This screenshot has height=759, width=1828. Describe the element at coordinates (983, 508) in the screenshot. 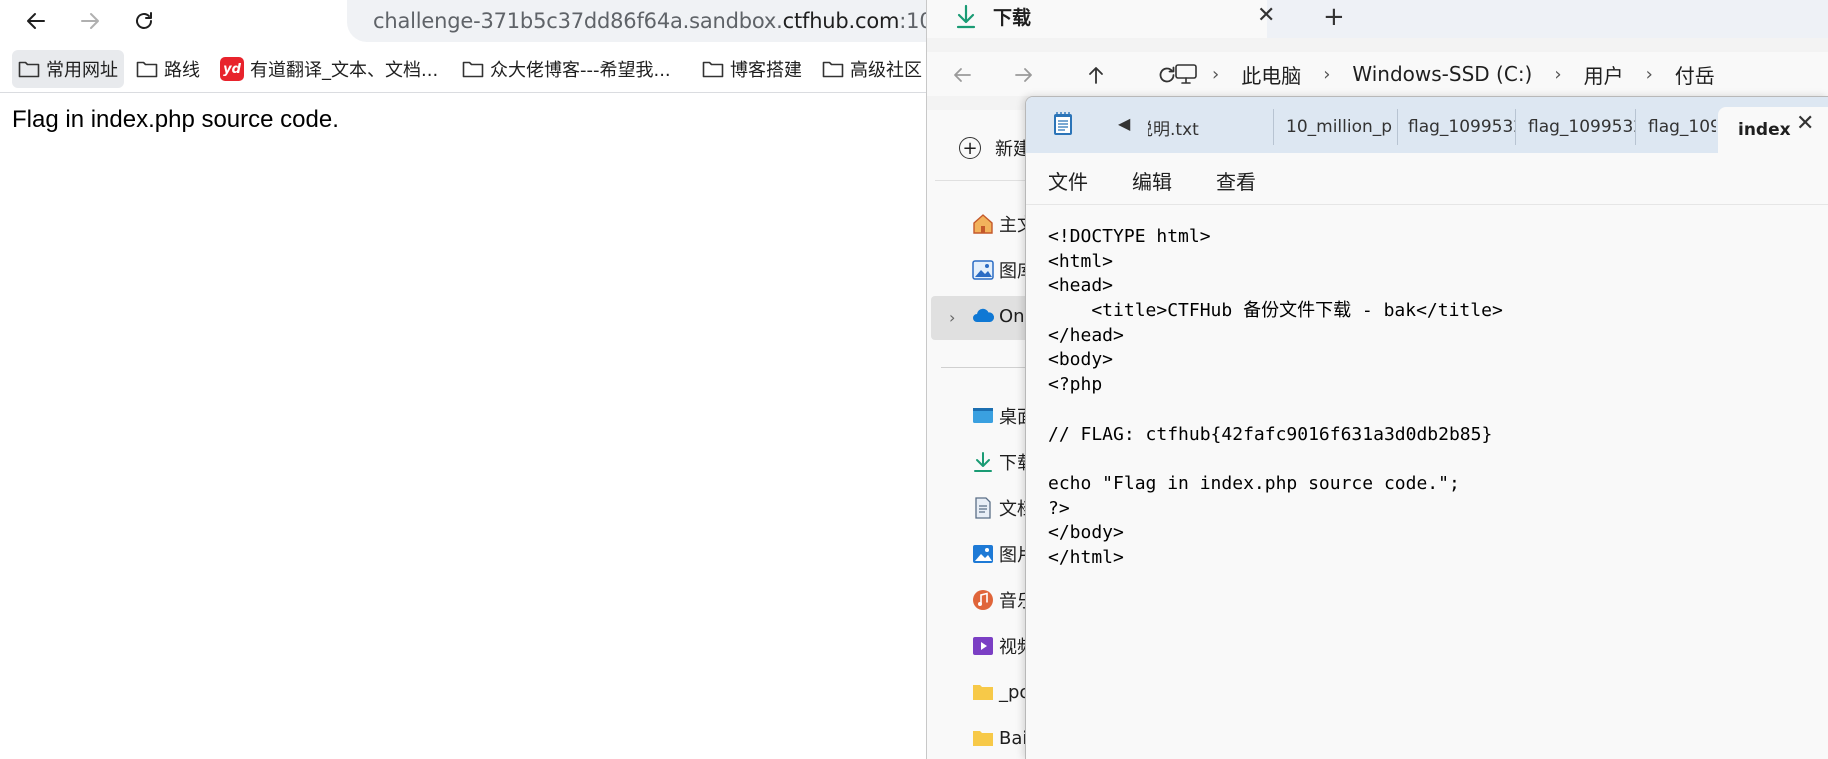

I see `document-icon` at that location.